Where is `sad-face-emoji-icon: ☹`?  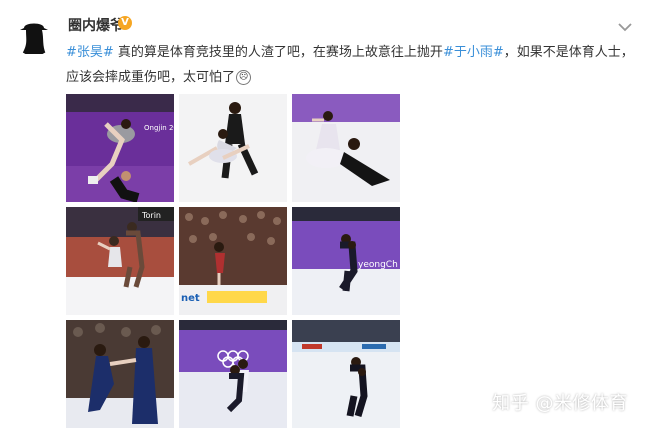
sad-face-emoji-icon: ☹ is located at coordinates (244, 77).